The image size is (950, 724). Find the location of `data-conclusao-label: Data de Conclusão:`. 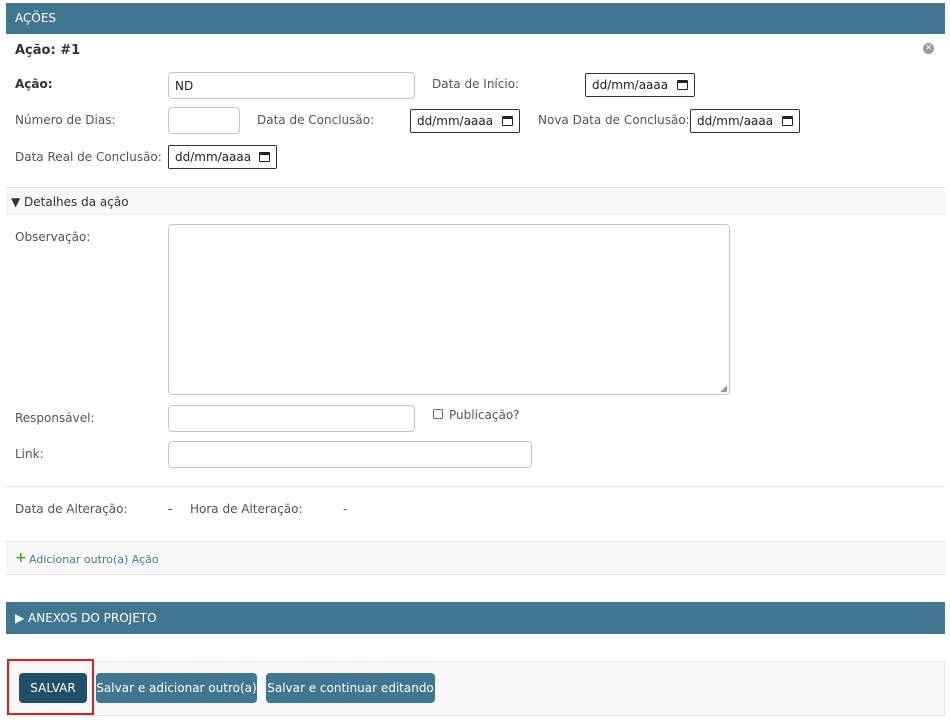

data-conclusao-label: Data de Conclusão: is located at coordinates (316, 120).